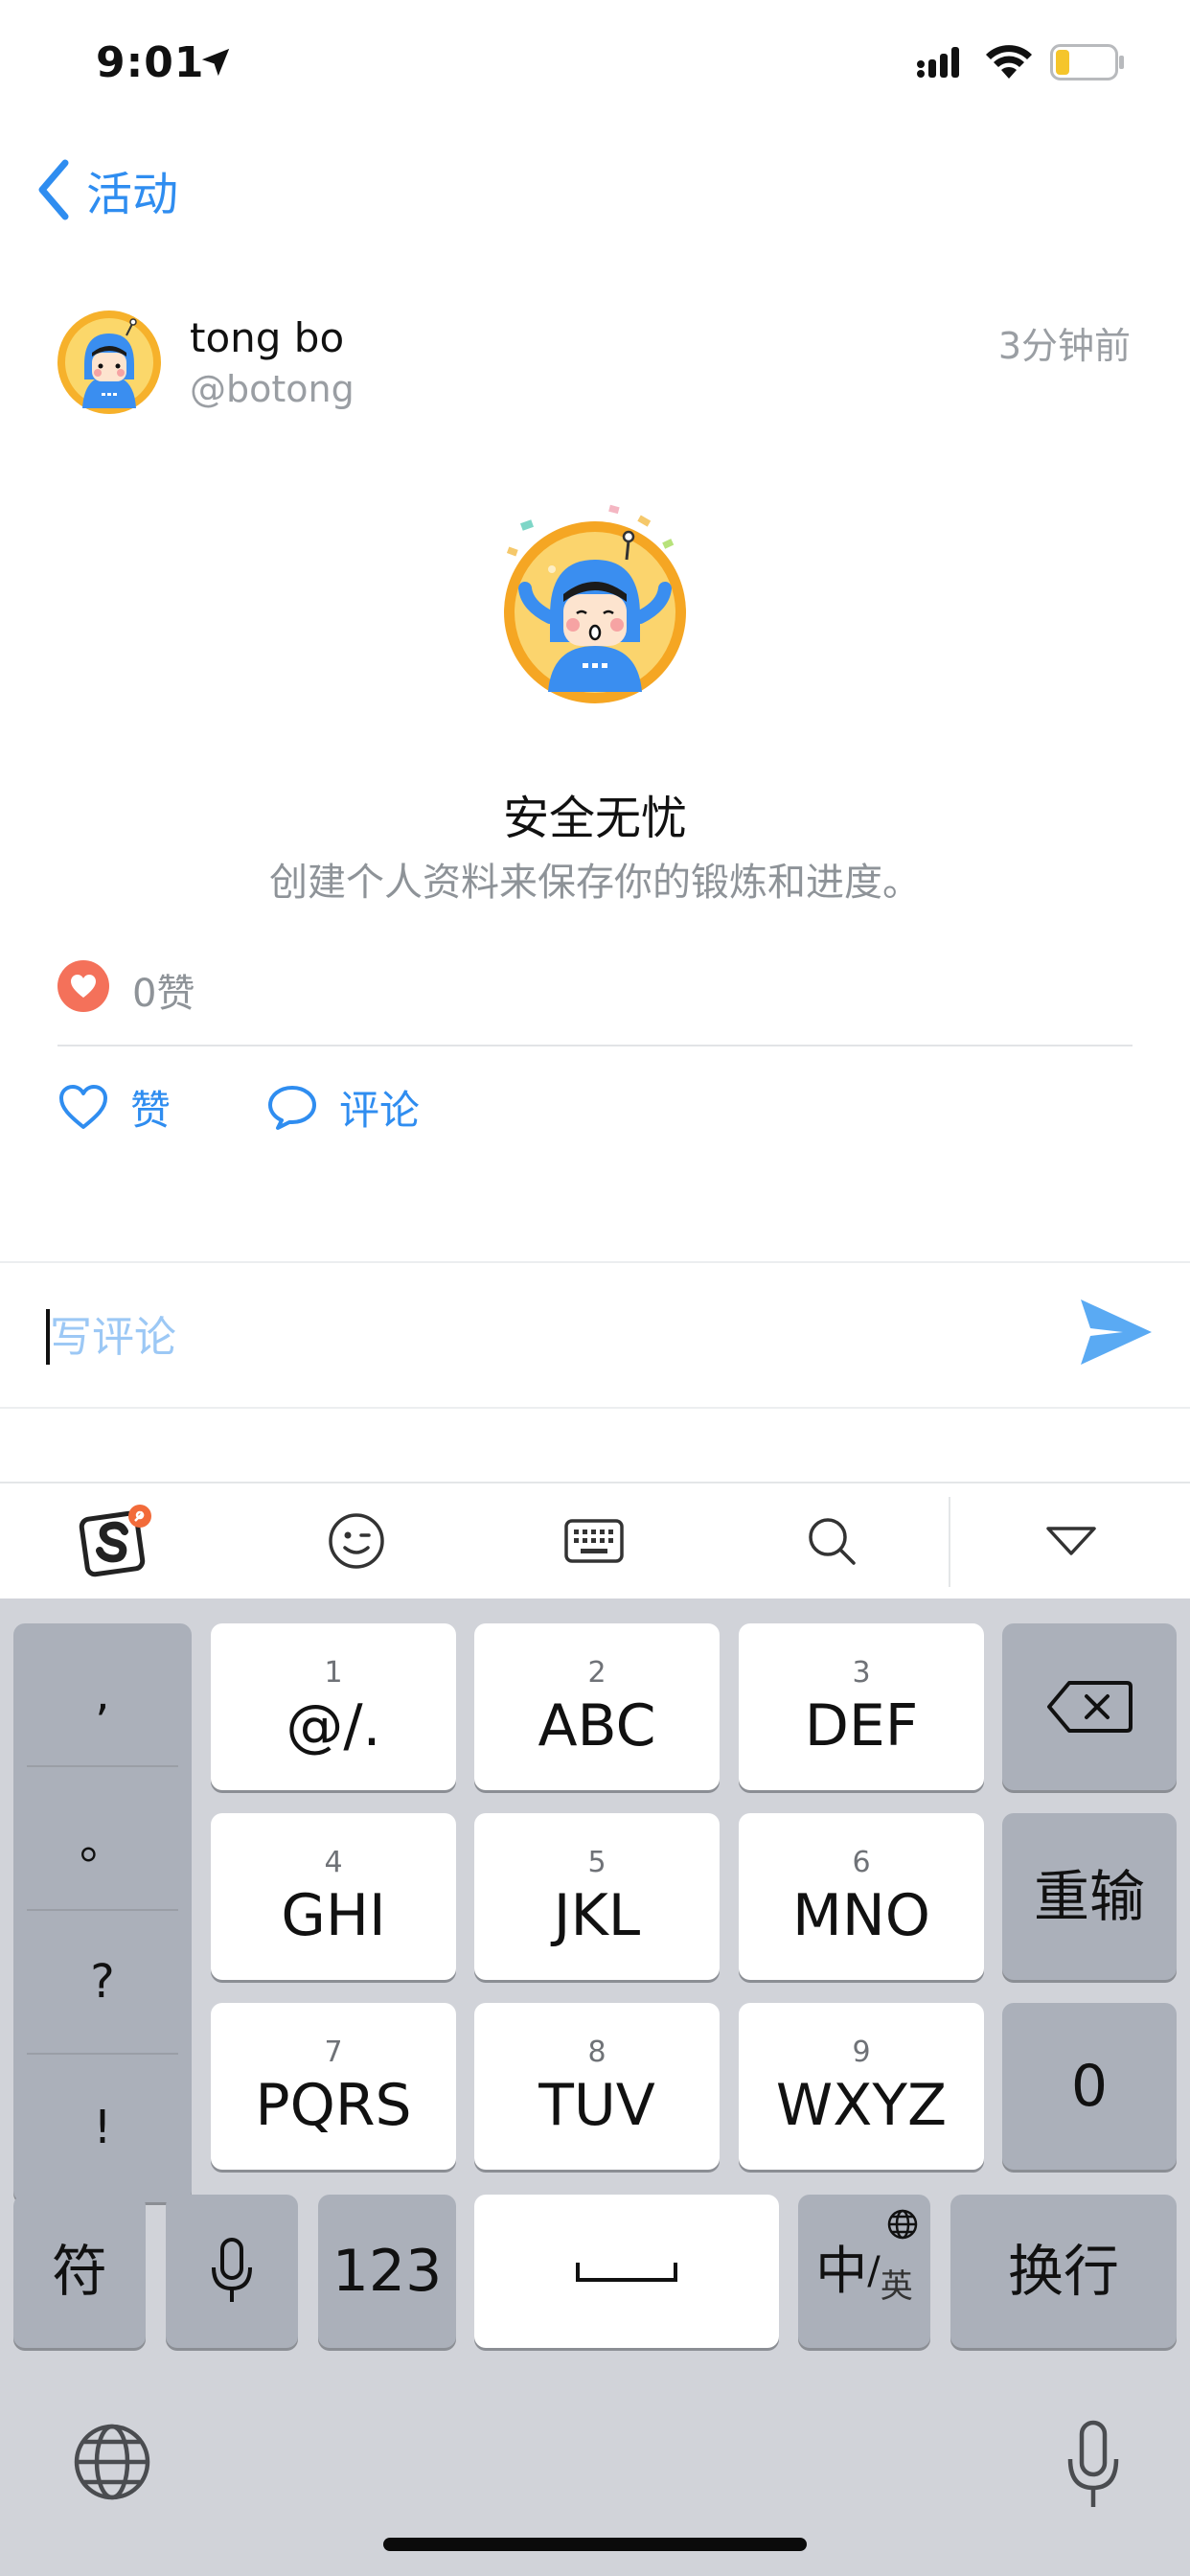 The image size is (1190, 2576). I want to click on key-2: 2 ABC, so click(597, 1706).